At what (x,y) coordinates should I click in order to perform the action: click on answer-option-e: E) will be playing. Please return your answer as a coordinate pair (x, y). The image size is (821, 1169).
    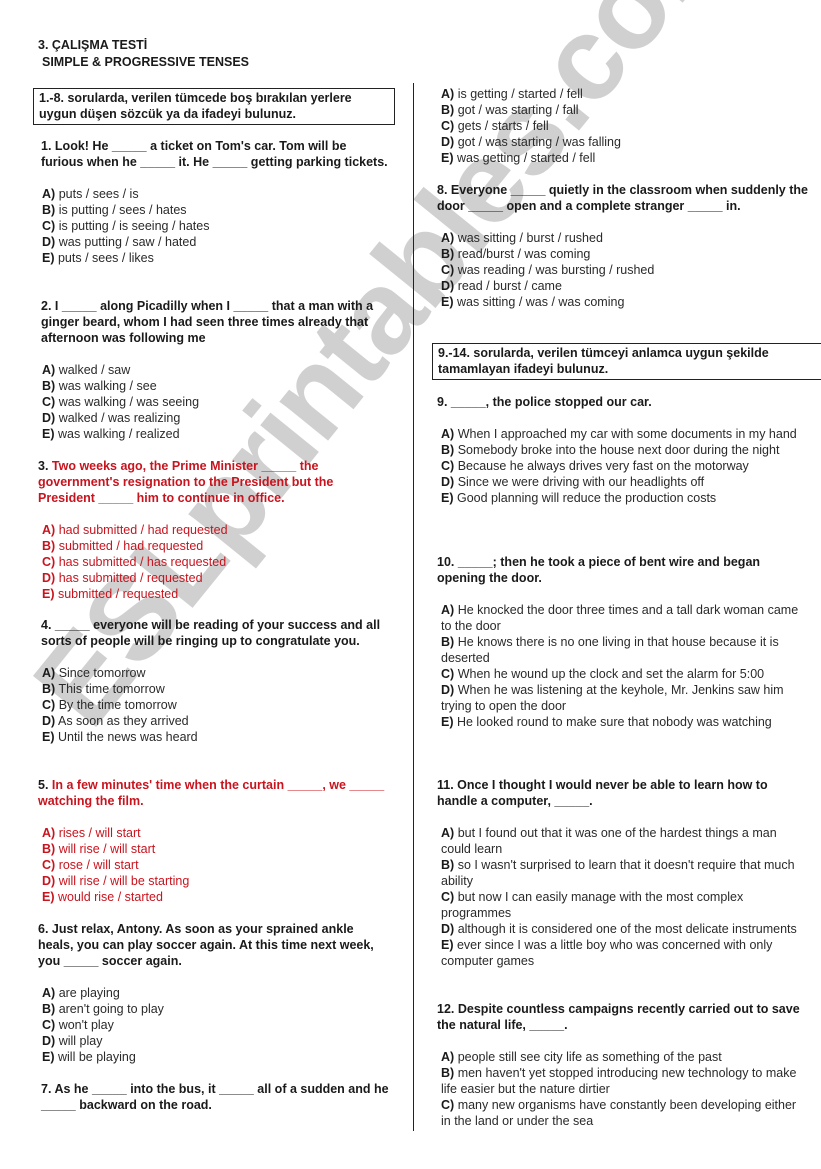
    Looking at the image, I should click on (214, 1057).